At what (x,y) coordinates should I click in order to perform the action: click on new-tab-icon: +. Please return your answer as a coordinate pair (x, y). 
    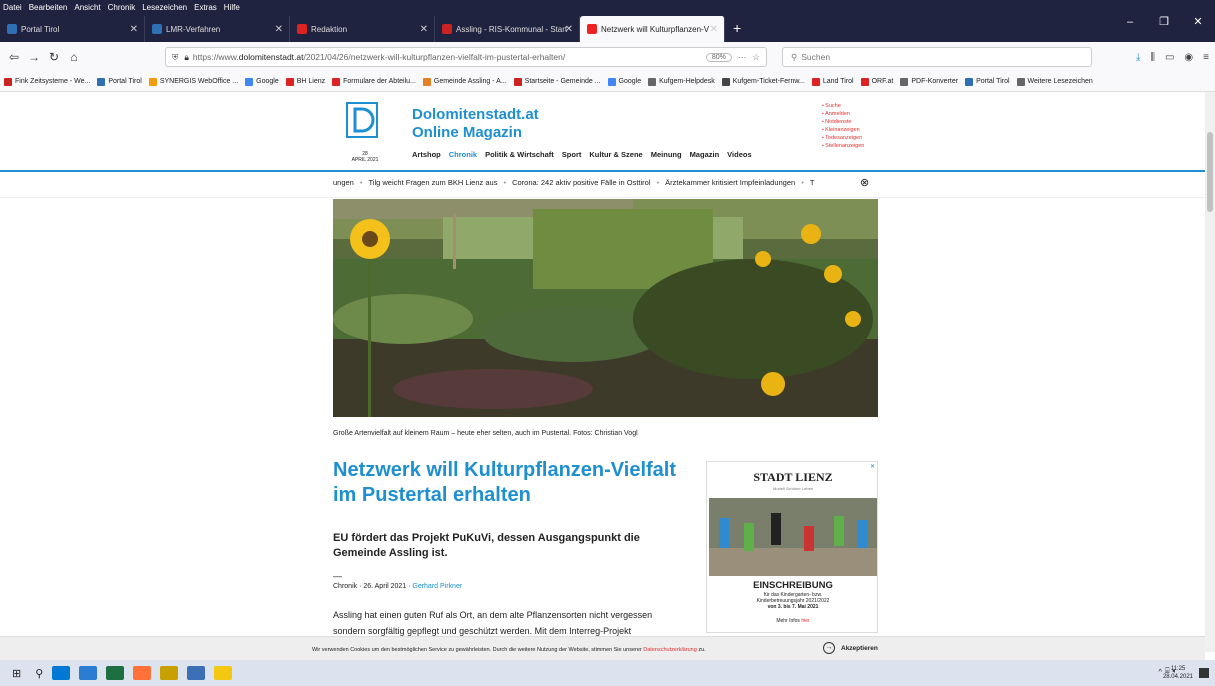
    Looking at the image, I should click on (737, 28).